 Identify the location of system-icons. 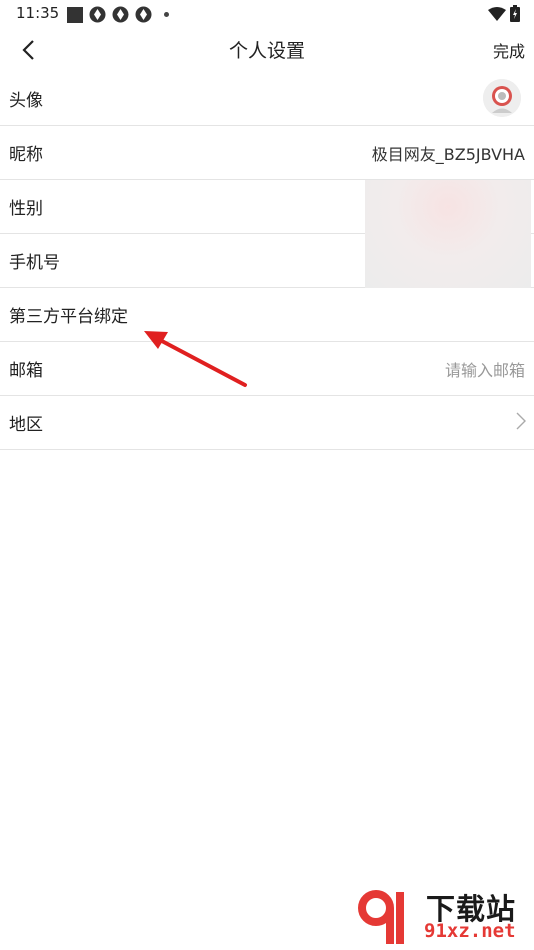
(504, 13).